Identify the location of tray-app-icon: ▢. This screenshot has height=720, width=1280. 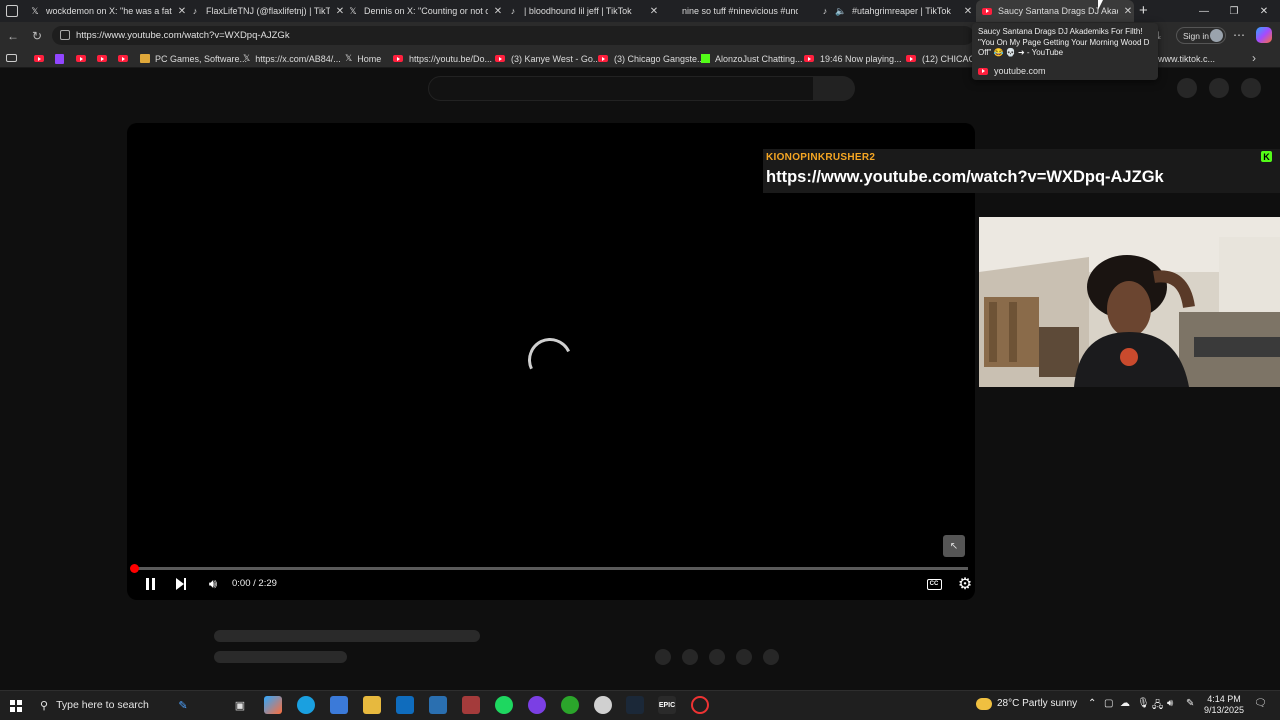
(1108, 703).